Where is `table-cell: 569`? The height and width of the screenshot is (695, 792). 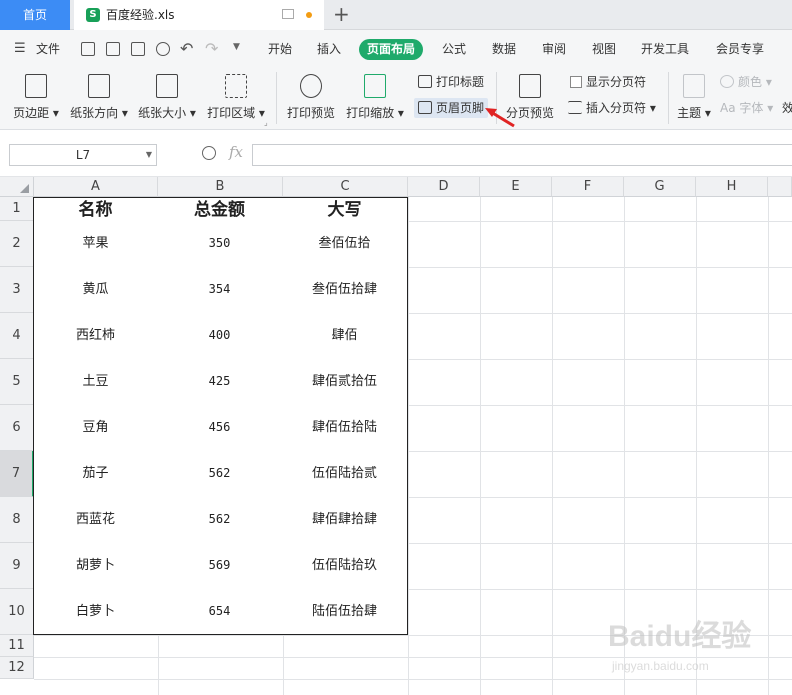 table-cell: 569 is located at coordinates (220, 565).